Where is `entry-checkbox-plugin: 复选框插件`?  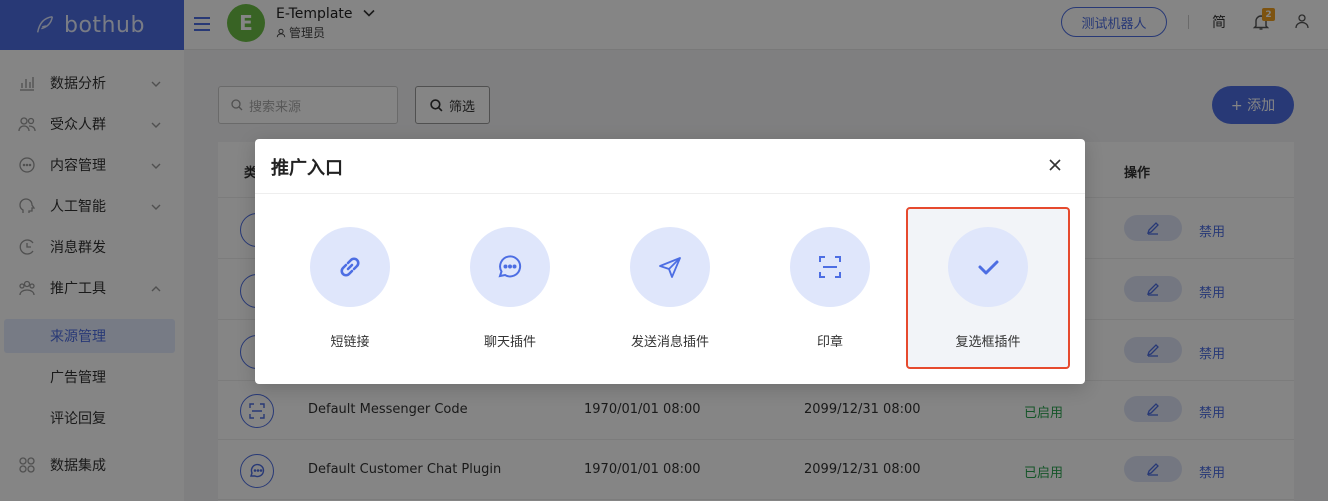 entry-checkbox-plugin: 复选框插件 is located at coordinates (988, 288).